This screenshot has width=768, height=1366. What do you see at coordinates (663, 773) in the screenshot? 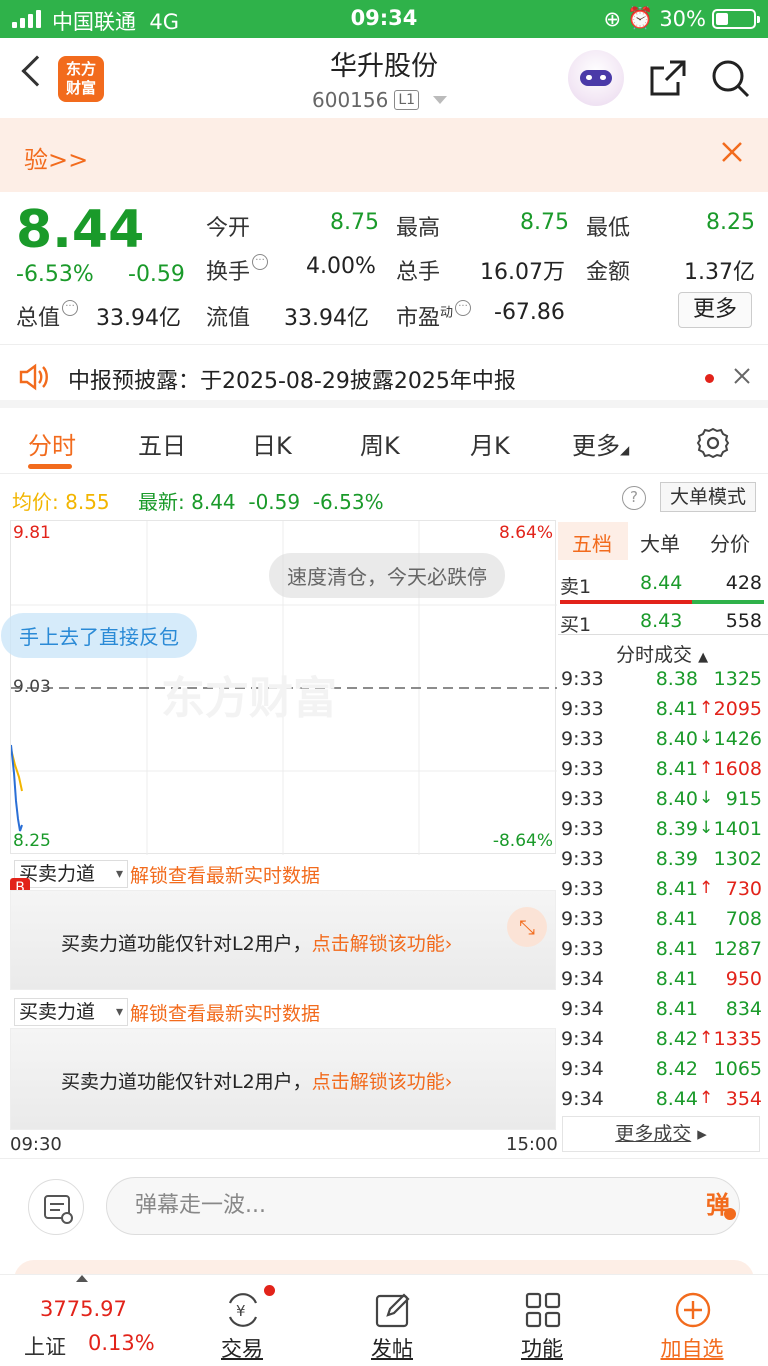
I see `trade-row: 9:33 8.41 ↑ 1608` at bounding box center [663, 773].